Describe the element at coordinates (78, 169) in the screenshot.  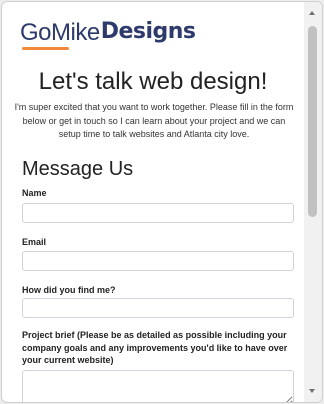
I see `form-title: Message Us` at that location.